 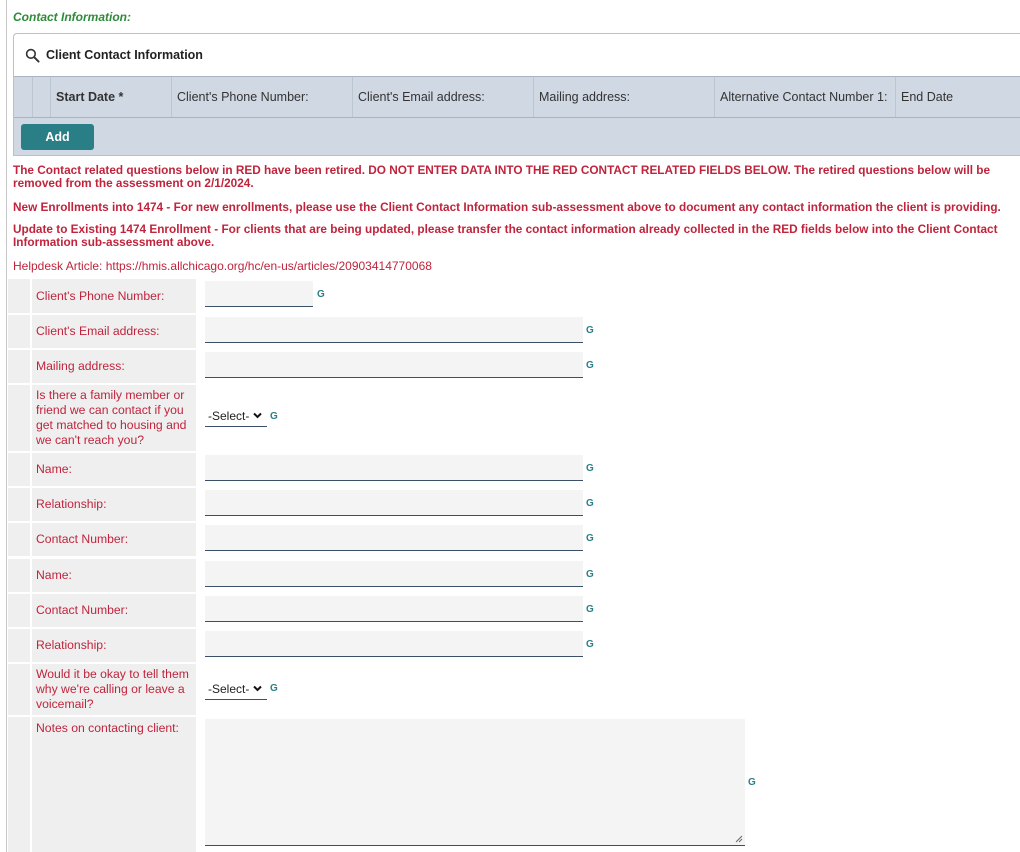 I want to click on sub-assessment-header: Client Contact Information, so click(x=517, y=55).